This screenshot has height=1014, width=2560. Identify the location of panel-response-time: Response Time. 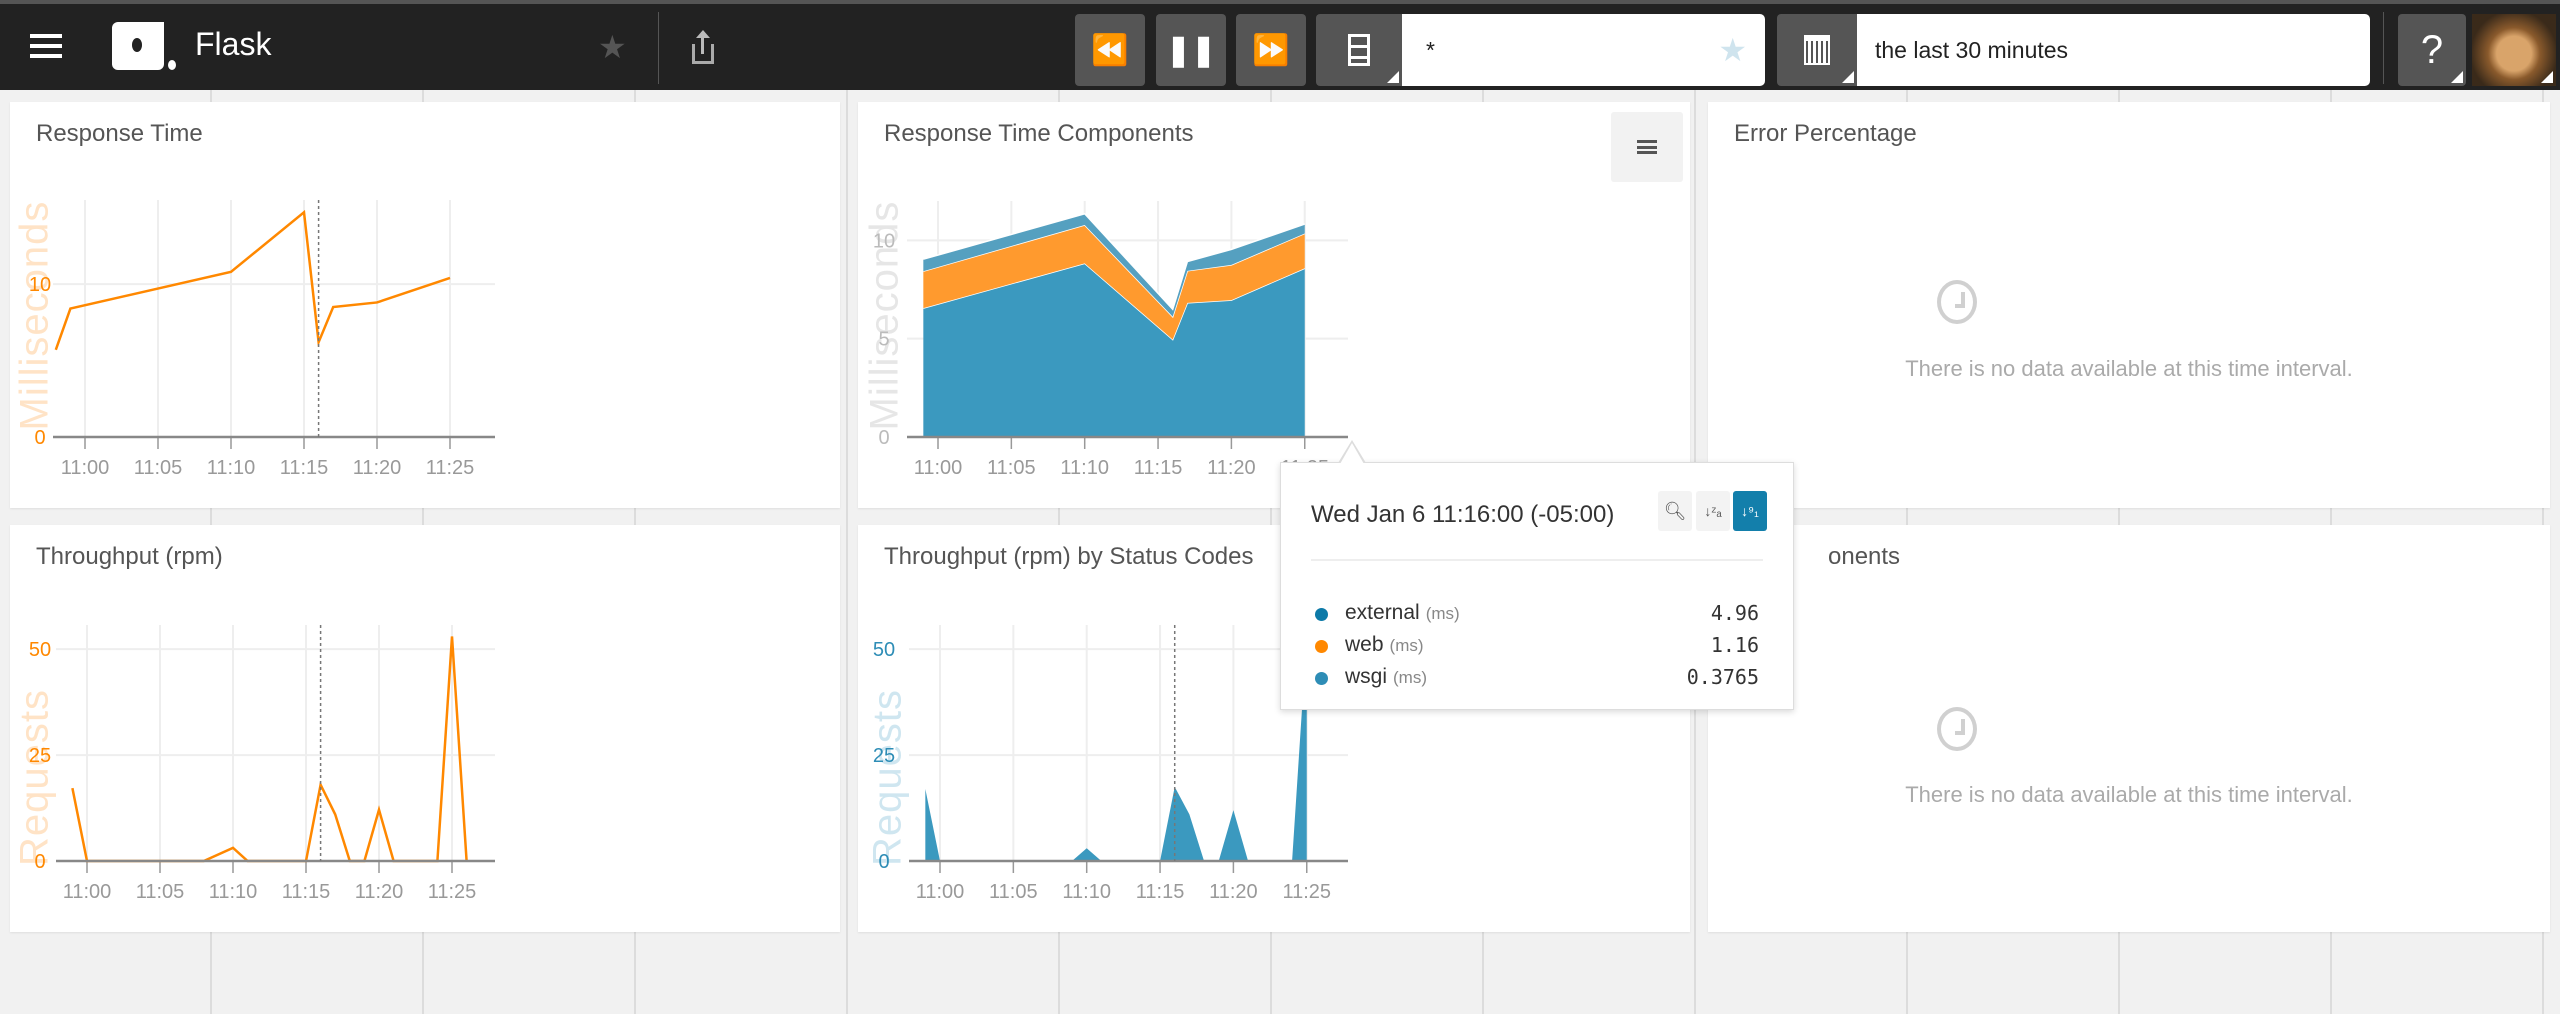
(425, 305).